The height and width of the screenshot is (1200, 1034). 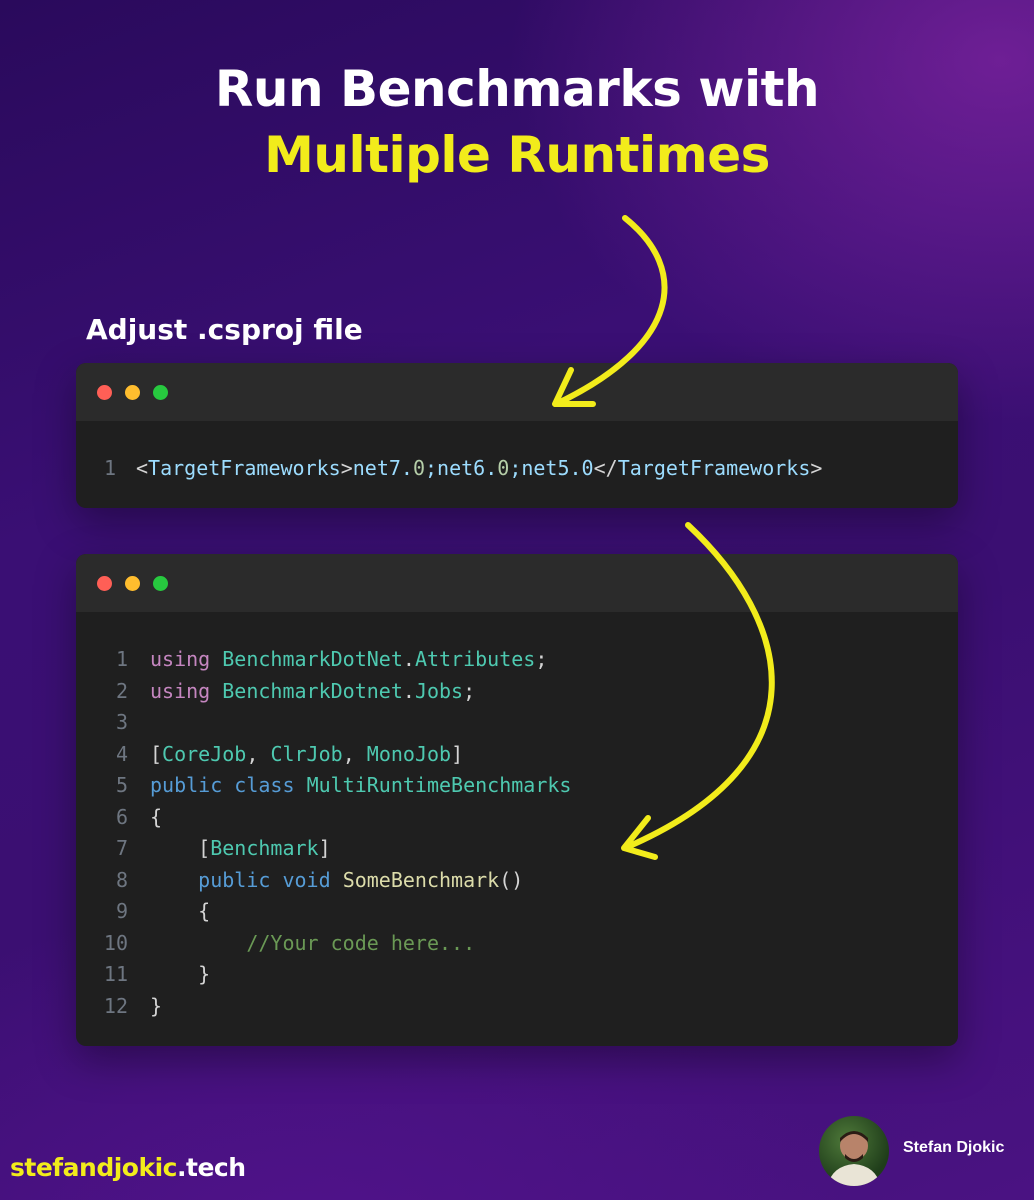 What do you see at coordinates (854, 1158) in the screenshot?
I see `person-icon` at bounding box center [854, 1158].